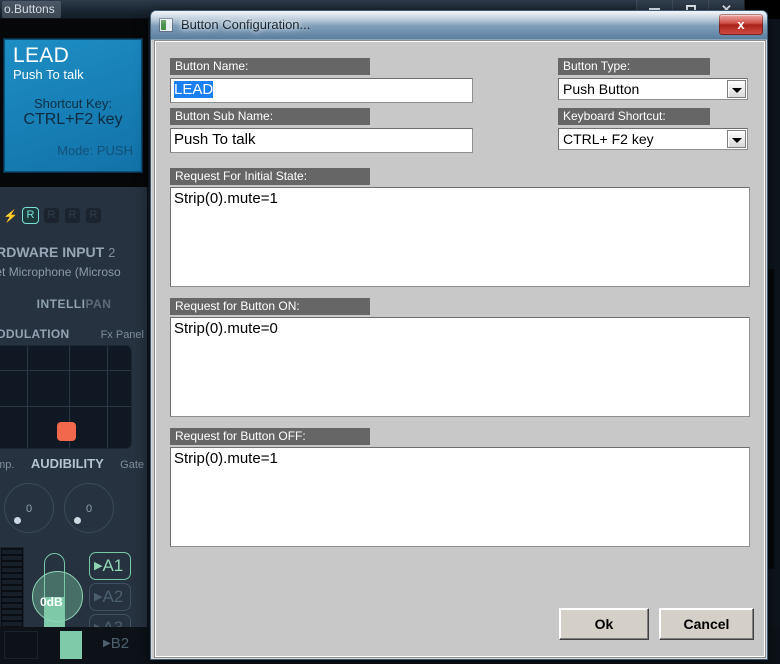  I want to click on audibility-knob-1-value: 0, so click(29, 509).